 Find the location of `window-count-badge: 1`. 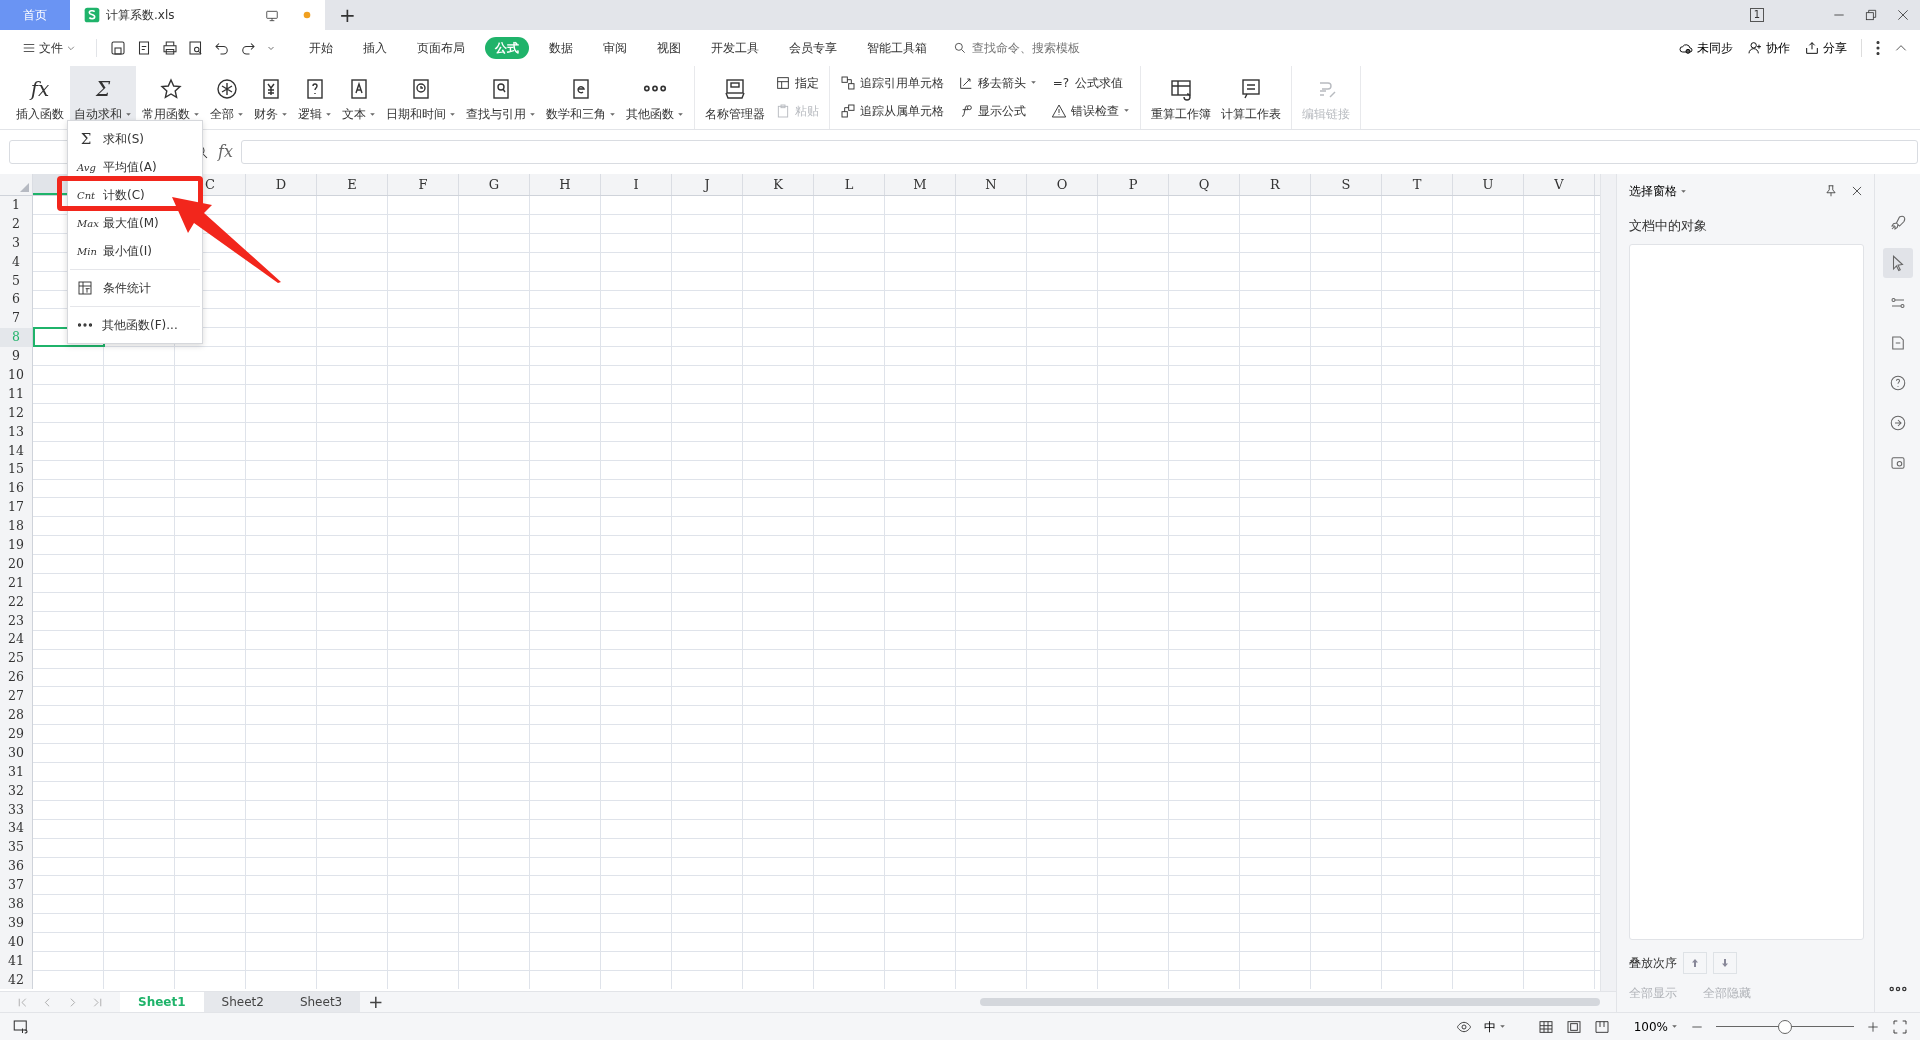

window-count-badge: 1 is located at coordinates (1756, 15).